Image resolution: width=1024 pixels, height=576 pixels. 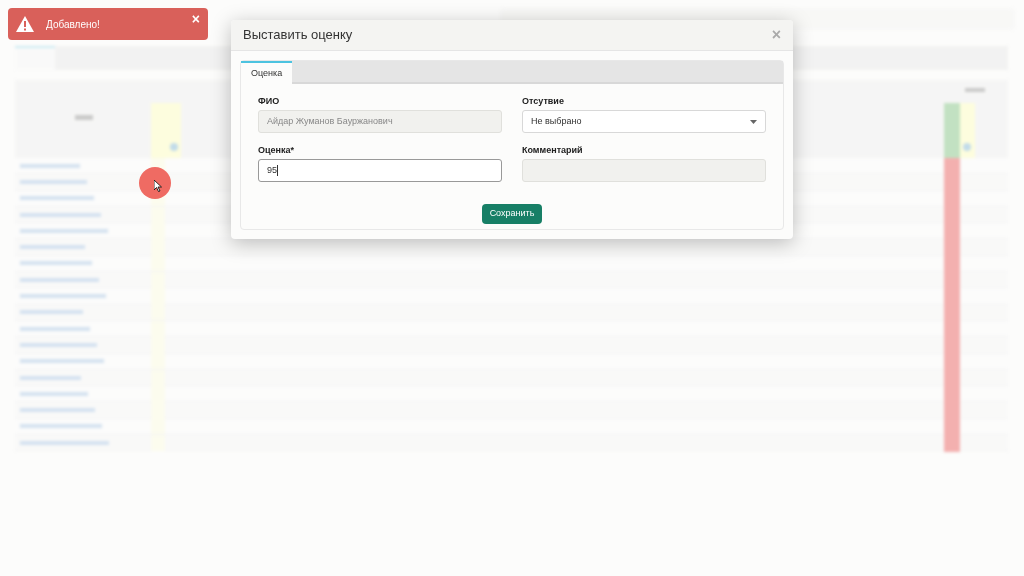 What do you see at coordinates (73, 24) in the screenshot?
I see `toast-message: Добавлено!` at bounding box center [73, 24].